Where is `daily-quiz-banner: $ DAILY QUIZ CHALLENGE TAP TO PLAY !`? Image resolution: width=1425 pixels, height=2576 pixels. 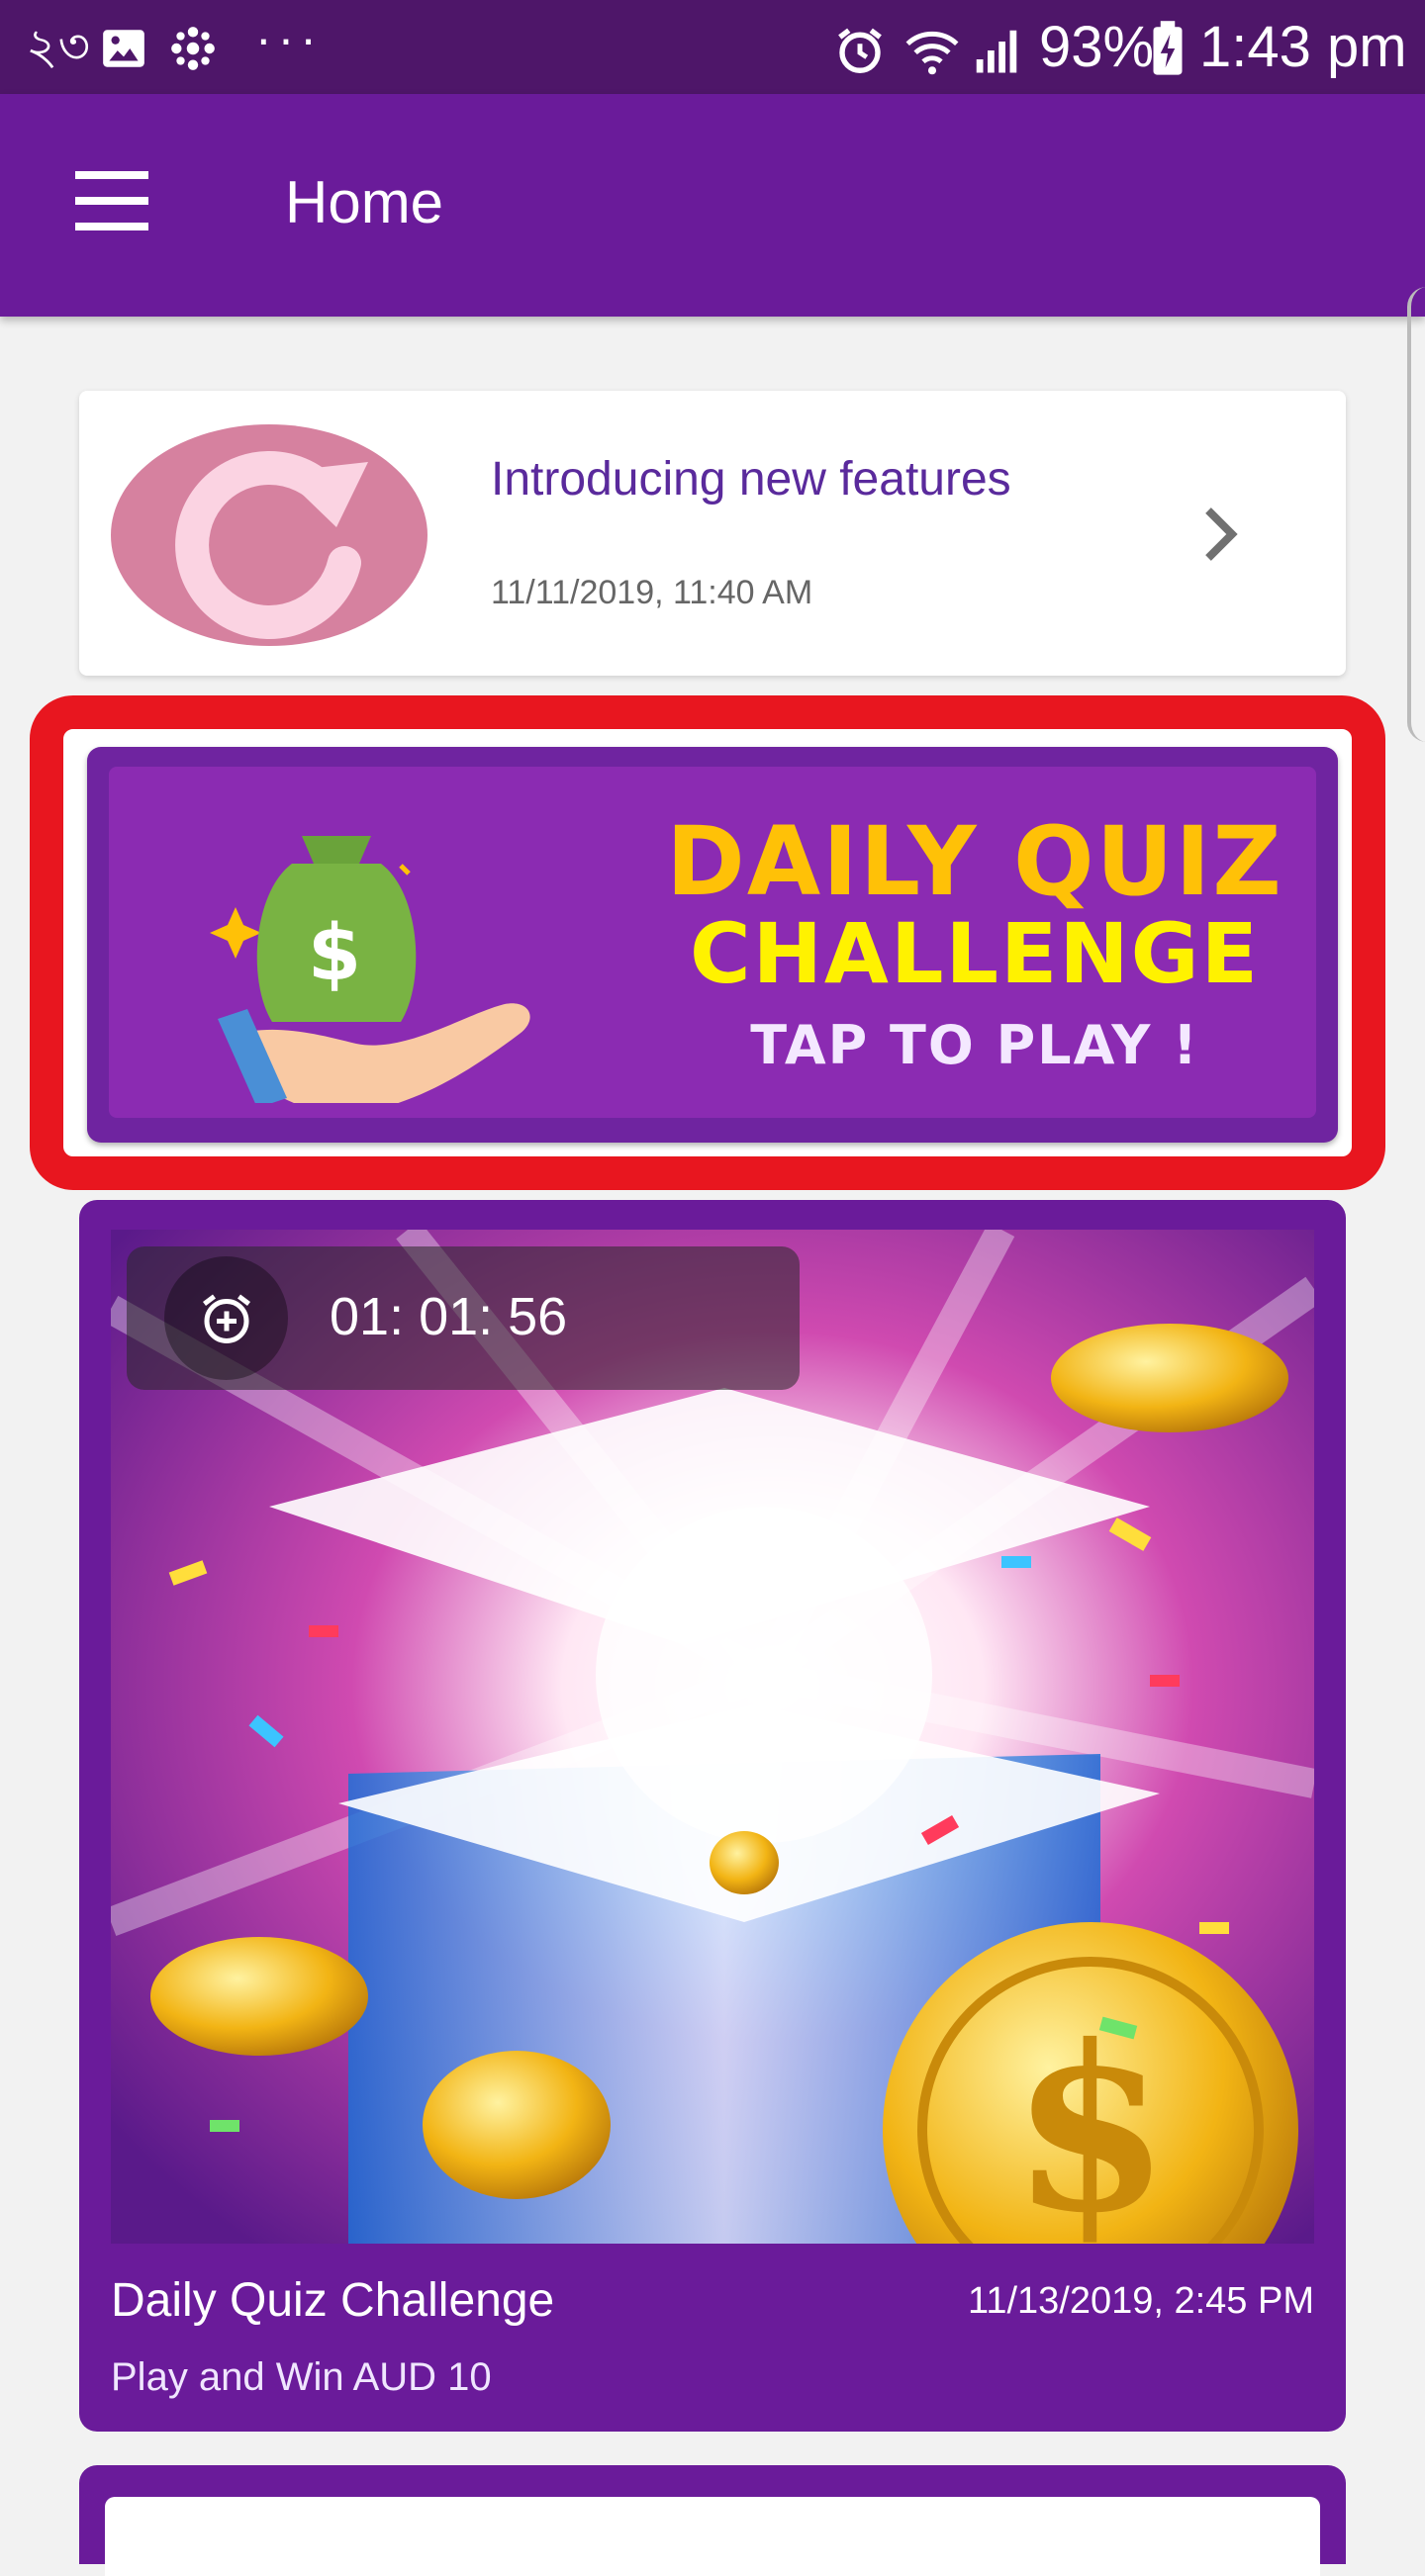
daily-quiz-banner: $ DAILY QUIZ CHALLENGE TAP TO PLAY ! is located at coordinates (712, 945).